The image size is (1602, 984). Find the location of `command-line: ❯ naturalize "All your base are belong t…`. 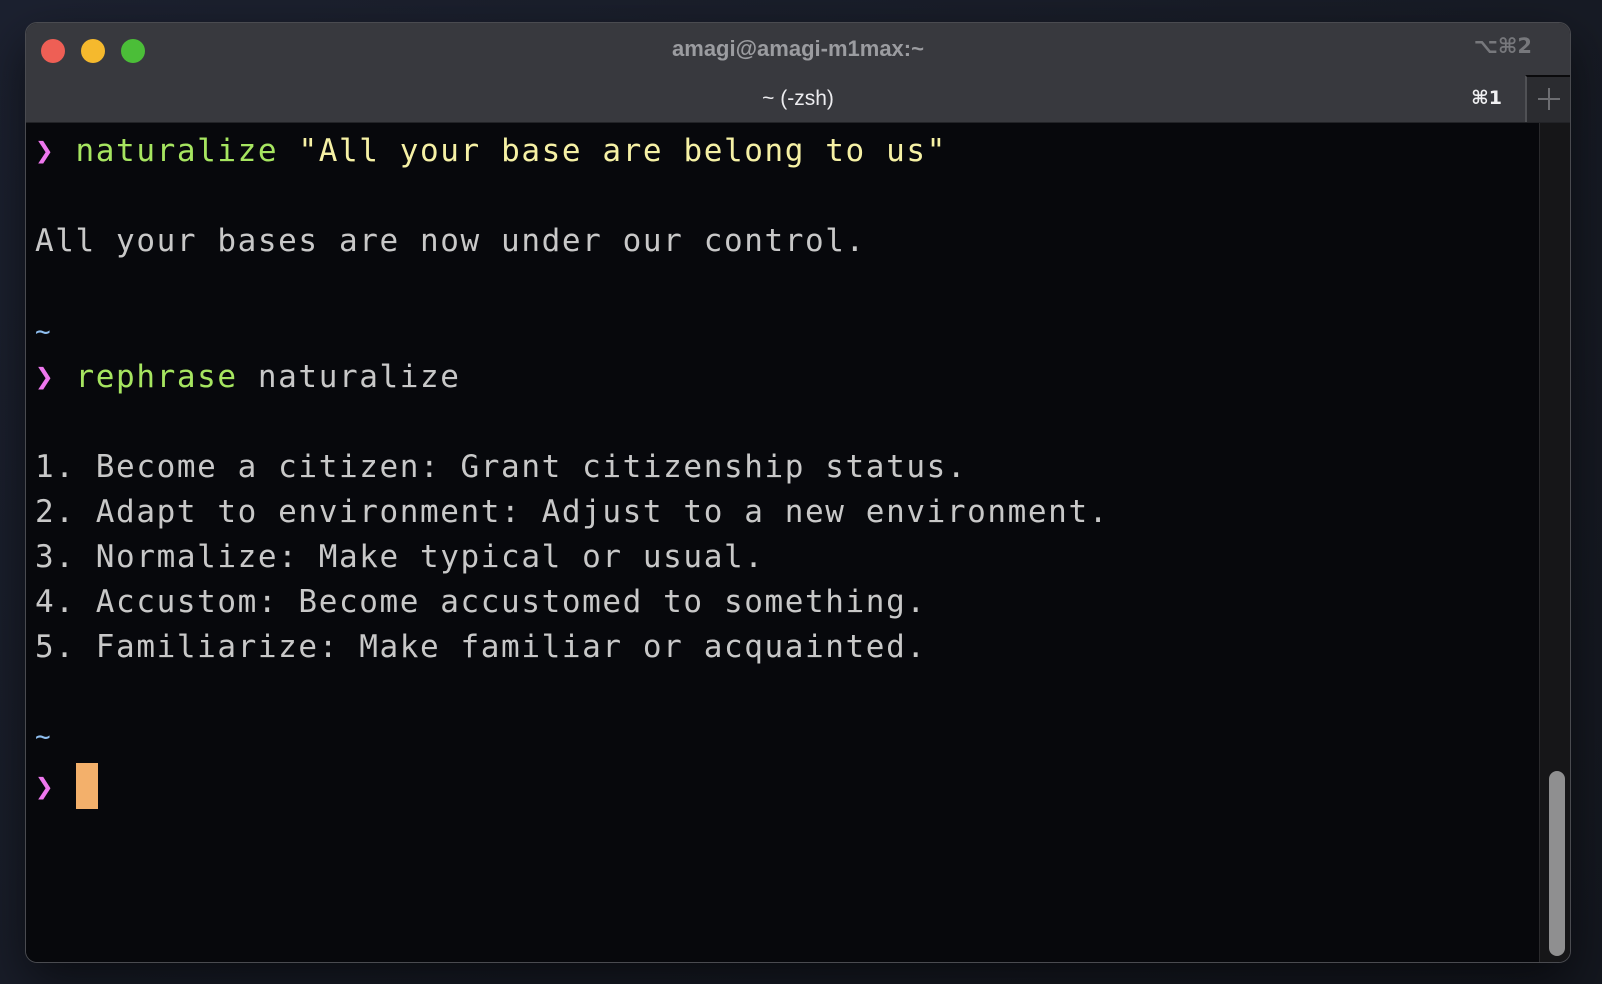

command-line: ❯ naturalize "All your base are belong t… is located at coordinates (491, 151).